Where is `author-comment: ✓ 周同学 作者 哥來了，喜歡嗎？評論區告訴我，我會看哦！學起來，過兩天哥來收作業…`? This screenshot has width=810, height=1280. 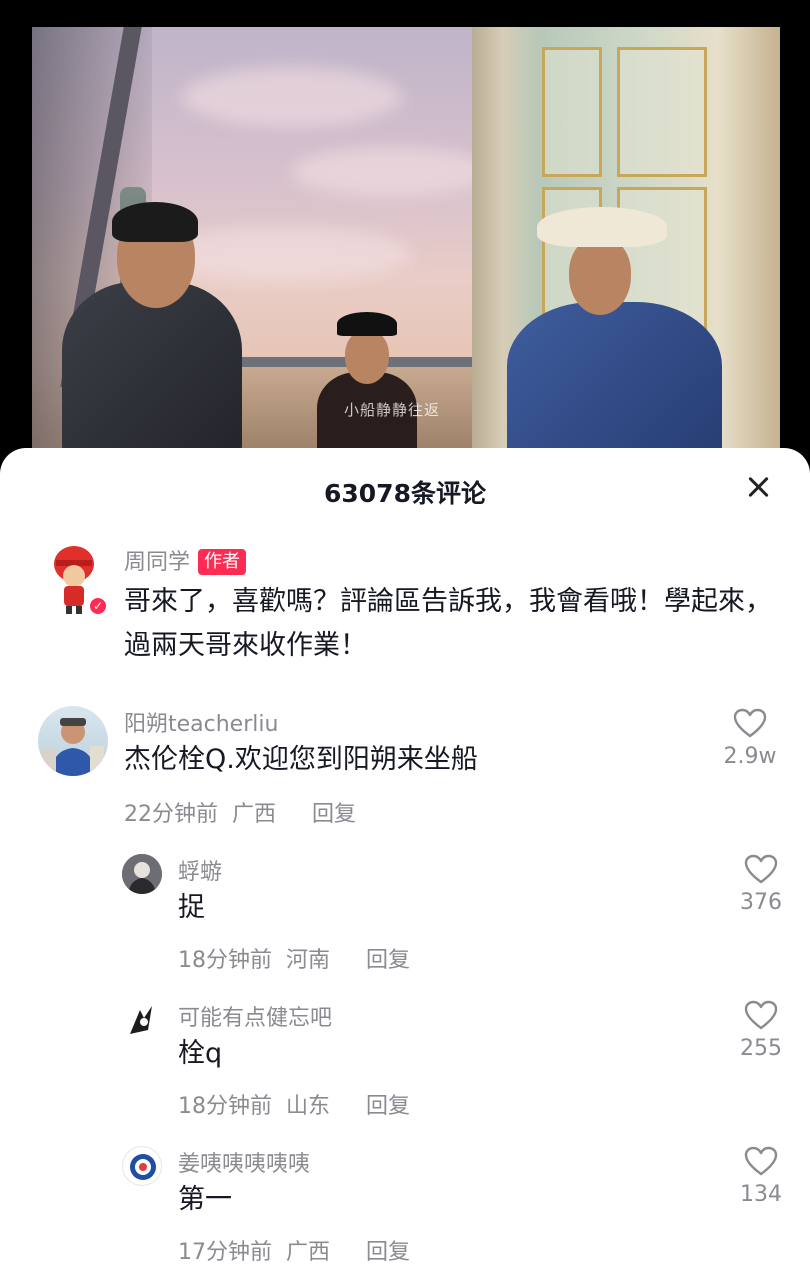
author-comment: ✓ 周同学 作者 哥來了，喜歡嗎？評論區告訴我，我會看哦！學起來，過兩天哥來收作業… is located at coordinates (405, 609).